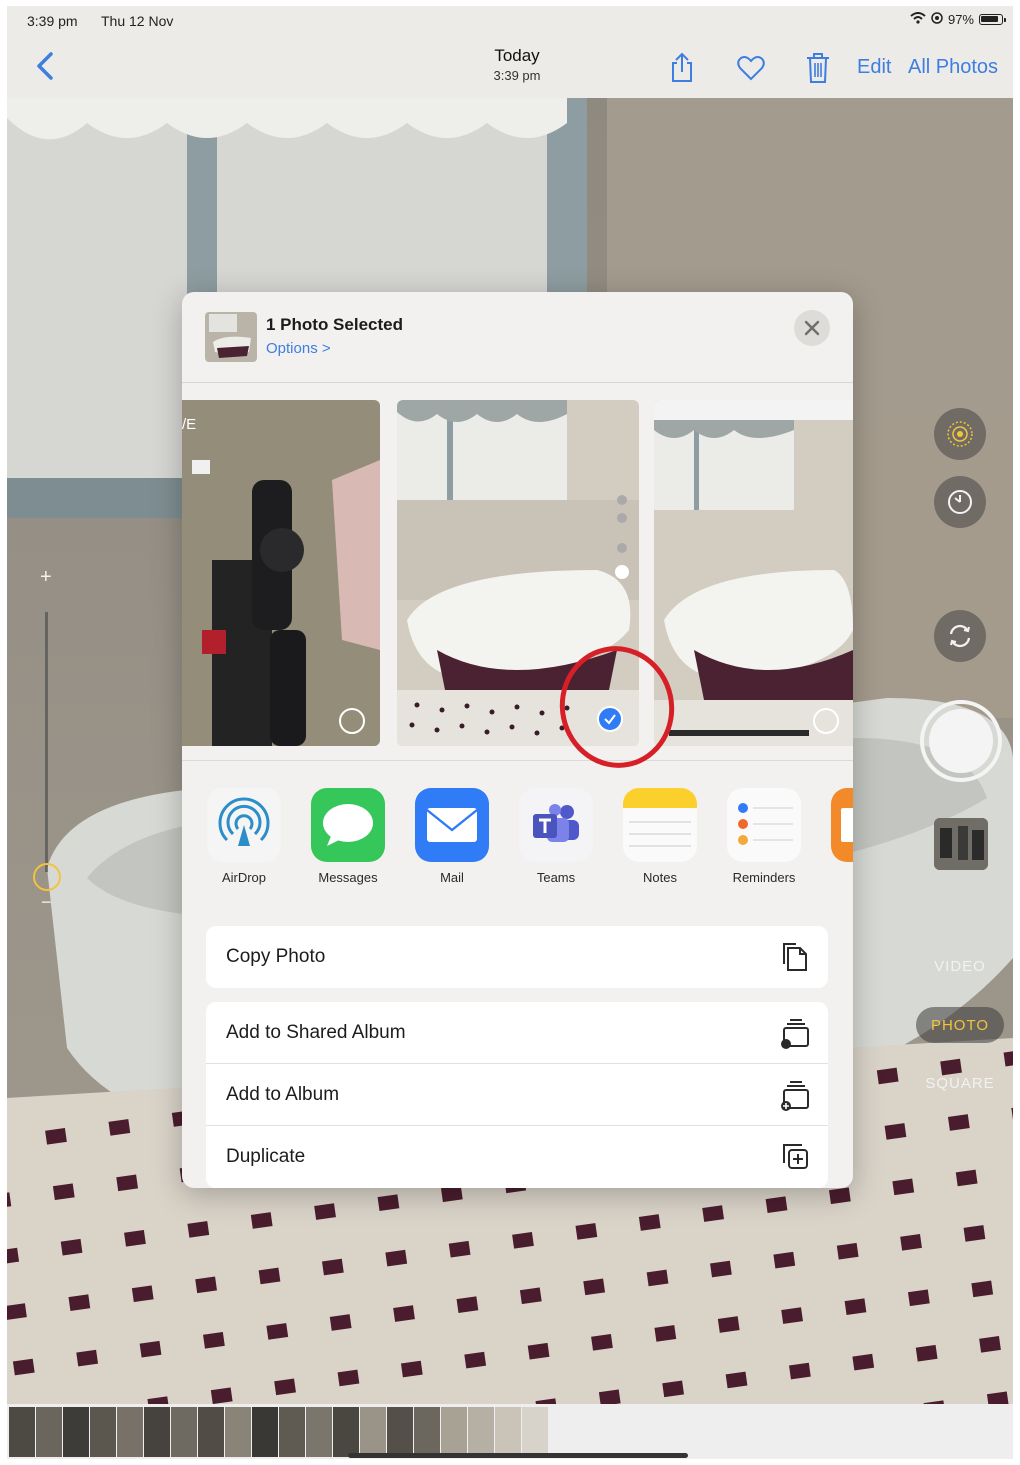 The image size is (1020, 1465). I want to click on app-airdrop: AirDrop, so click(244, 836).